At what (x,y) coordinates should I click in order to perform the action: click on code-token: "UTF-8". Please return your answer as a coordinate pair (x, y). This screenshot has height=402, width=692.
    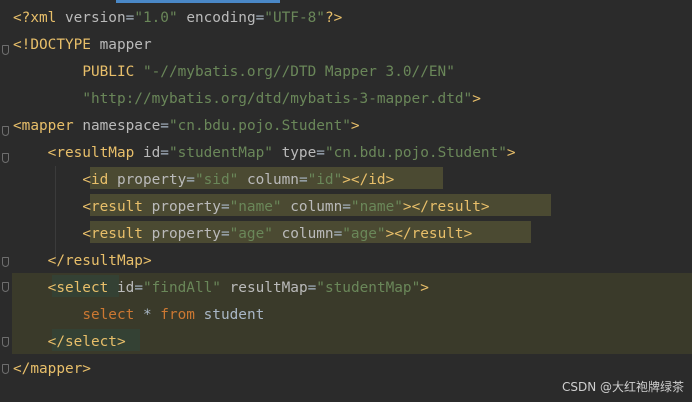
    Looking at the image, I should click on (294, 18).